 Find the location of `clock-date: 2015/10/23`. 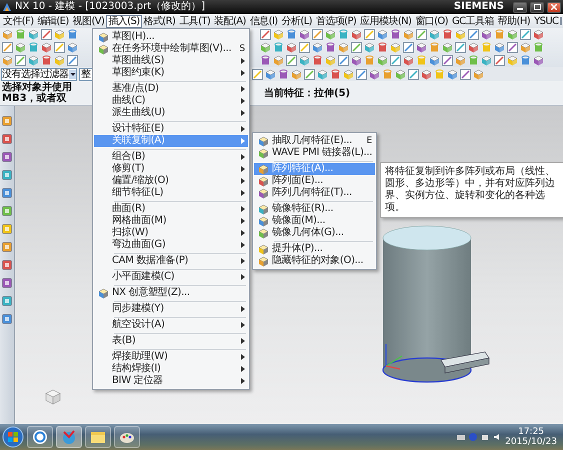

clock-date: 2015/10/23 is located at coordinates (531, 442).